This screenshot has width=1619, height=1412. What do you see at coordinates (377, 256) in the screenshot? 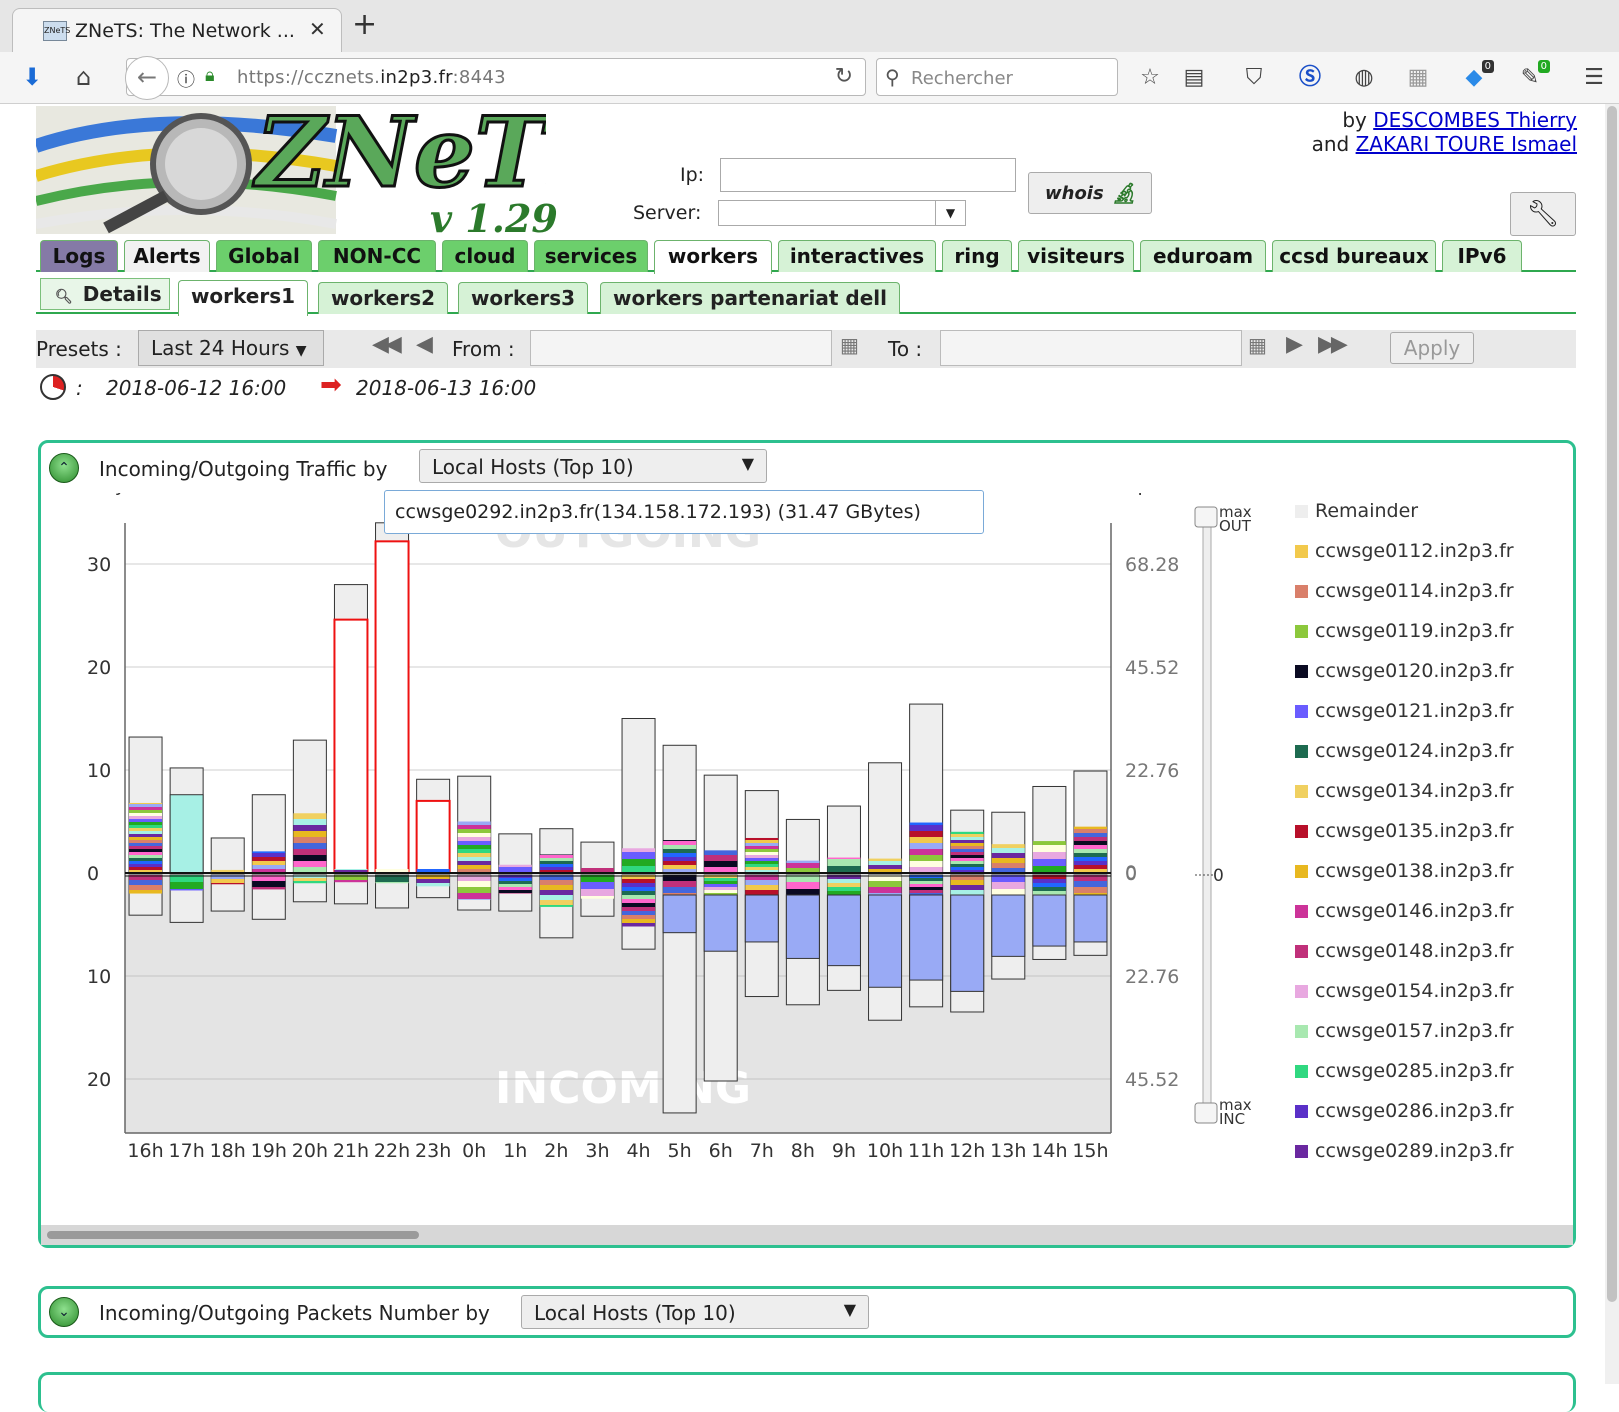
I see `tab-non-cc: NON-CC` at bounding box center [377, 256].